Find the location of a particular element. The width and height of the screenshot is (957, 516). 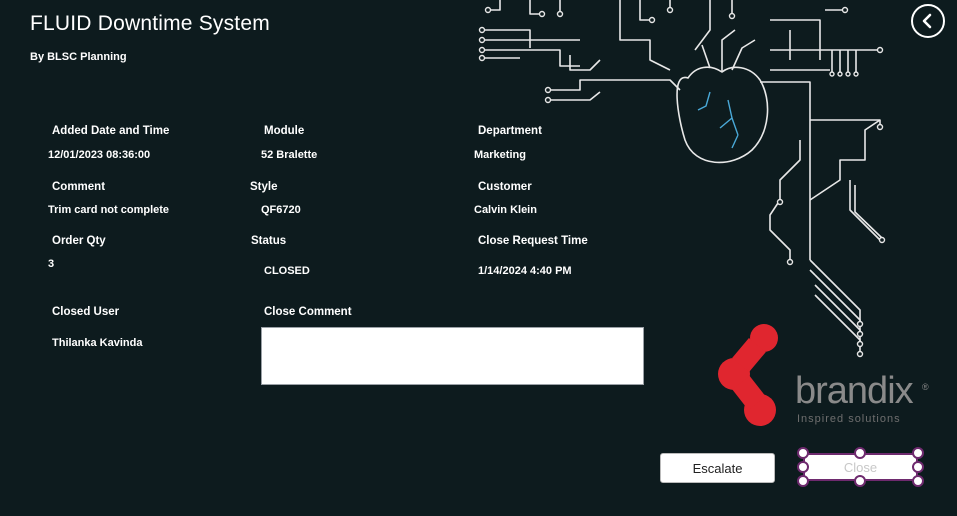

module-label: Module is located at coordinates (284, 131).